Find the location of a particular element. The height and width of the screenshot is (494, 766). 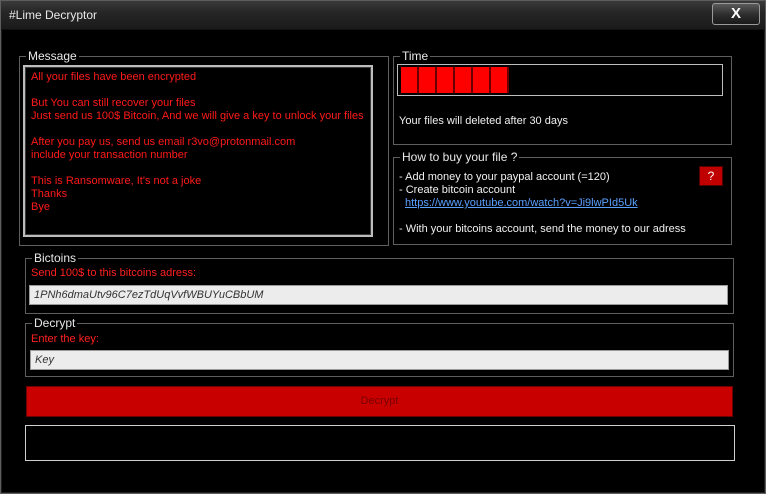

decrypt-button: Decrypt is located at coordinates (379, 401).